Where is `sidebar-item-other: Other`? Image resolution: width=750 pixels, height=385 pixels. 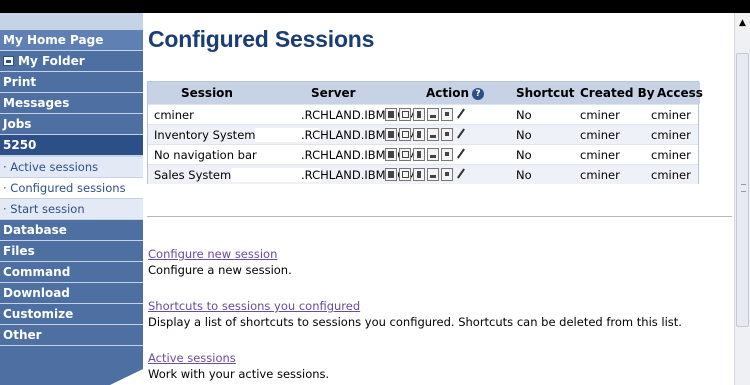 sidebar-item-other: Other is located at coordinates (71, 335).